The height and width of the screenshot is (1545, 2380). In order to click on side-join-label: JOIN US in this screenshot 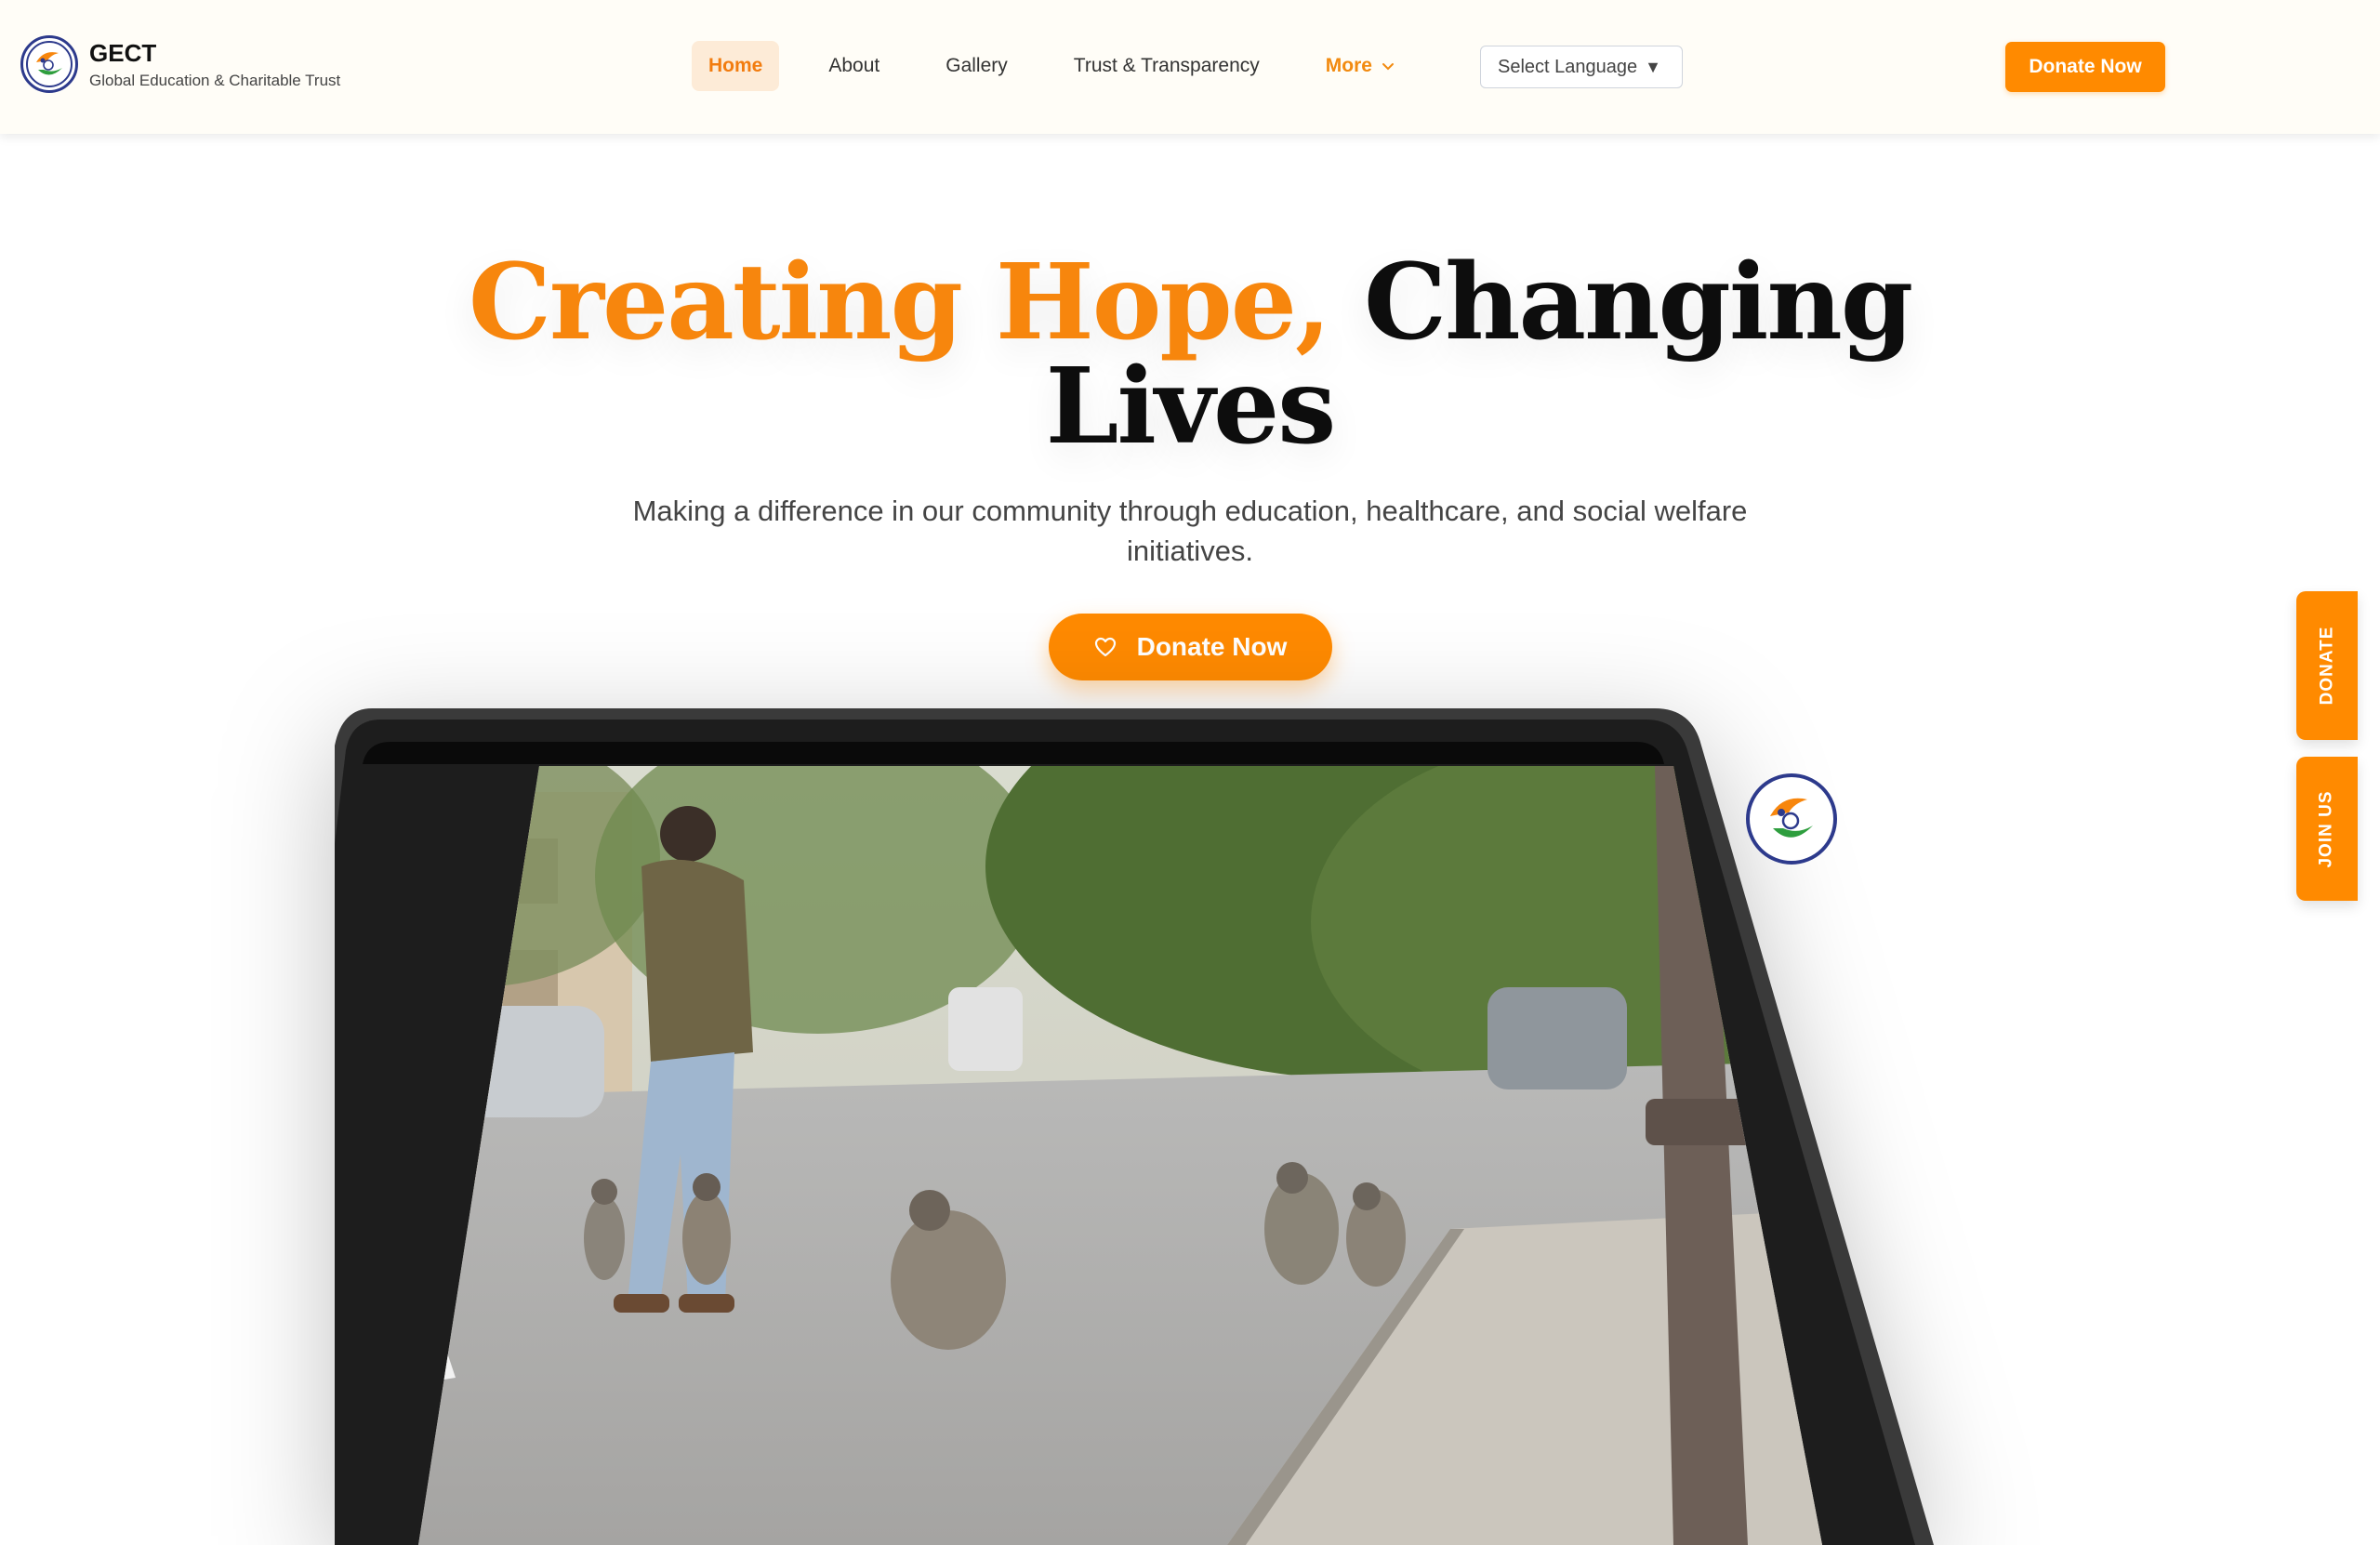, I will do `click(2326, 829)`.